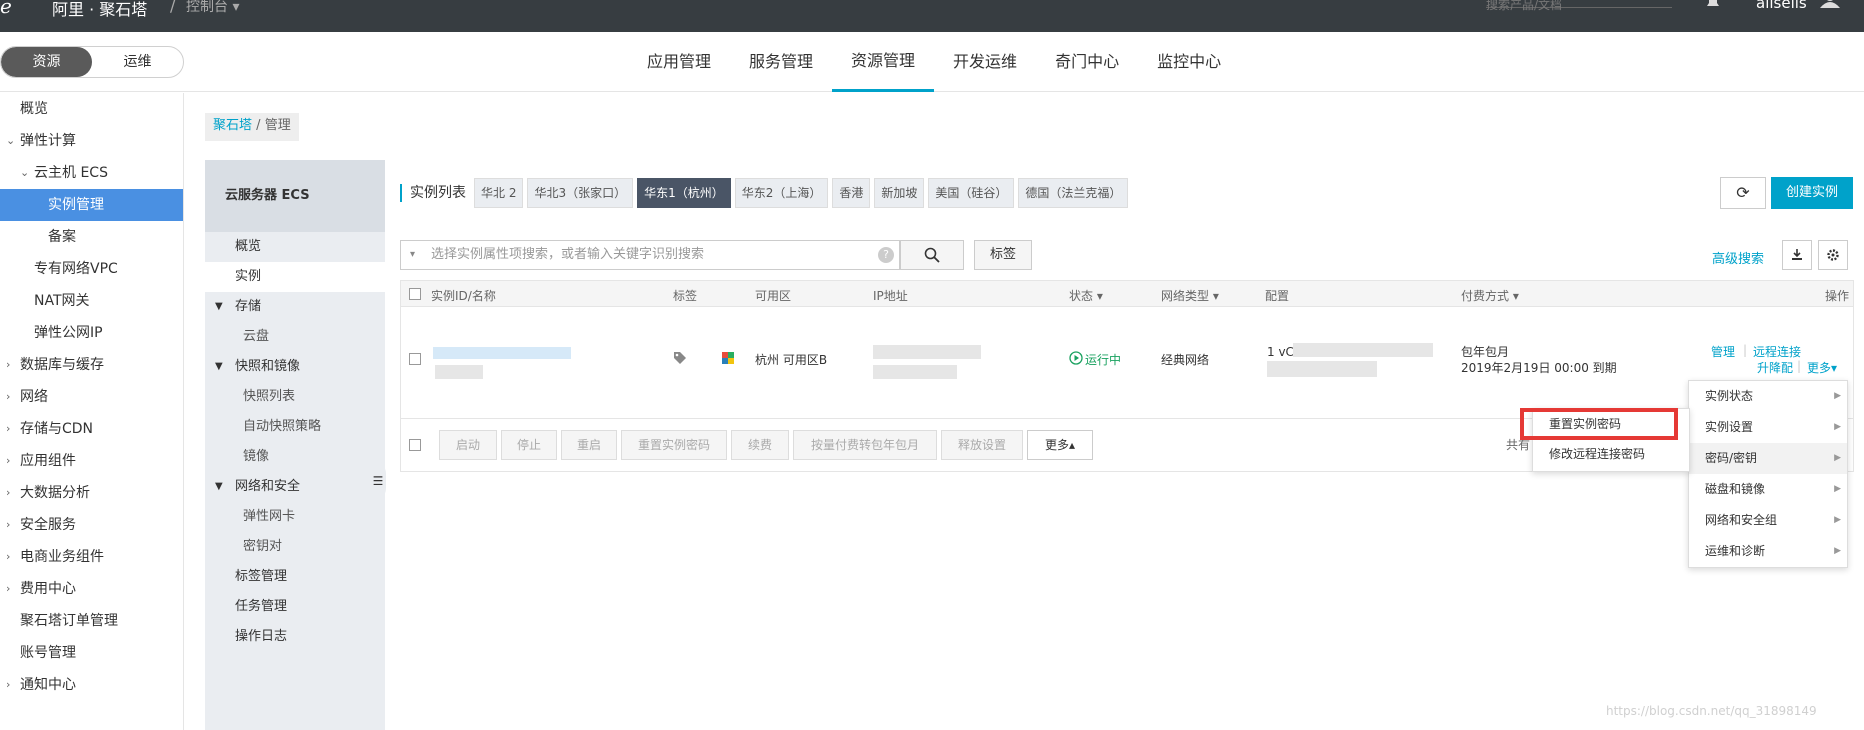 The image size is (1864, 730). What do you see at coordinates (62, 301) in the screenshot?
I see `sidebar-item-label: NAT网关` at bounding box center [62, 301].